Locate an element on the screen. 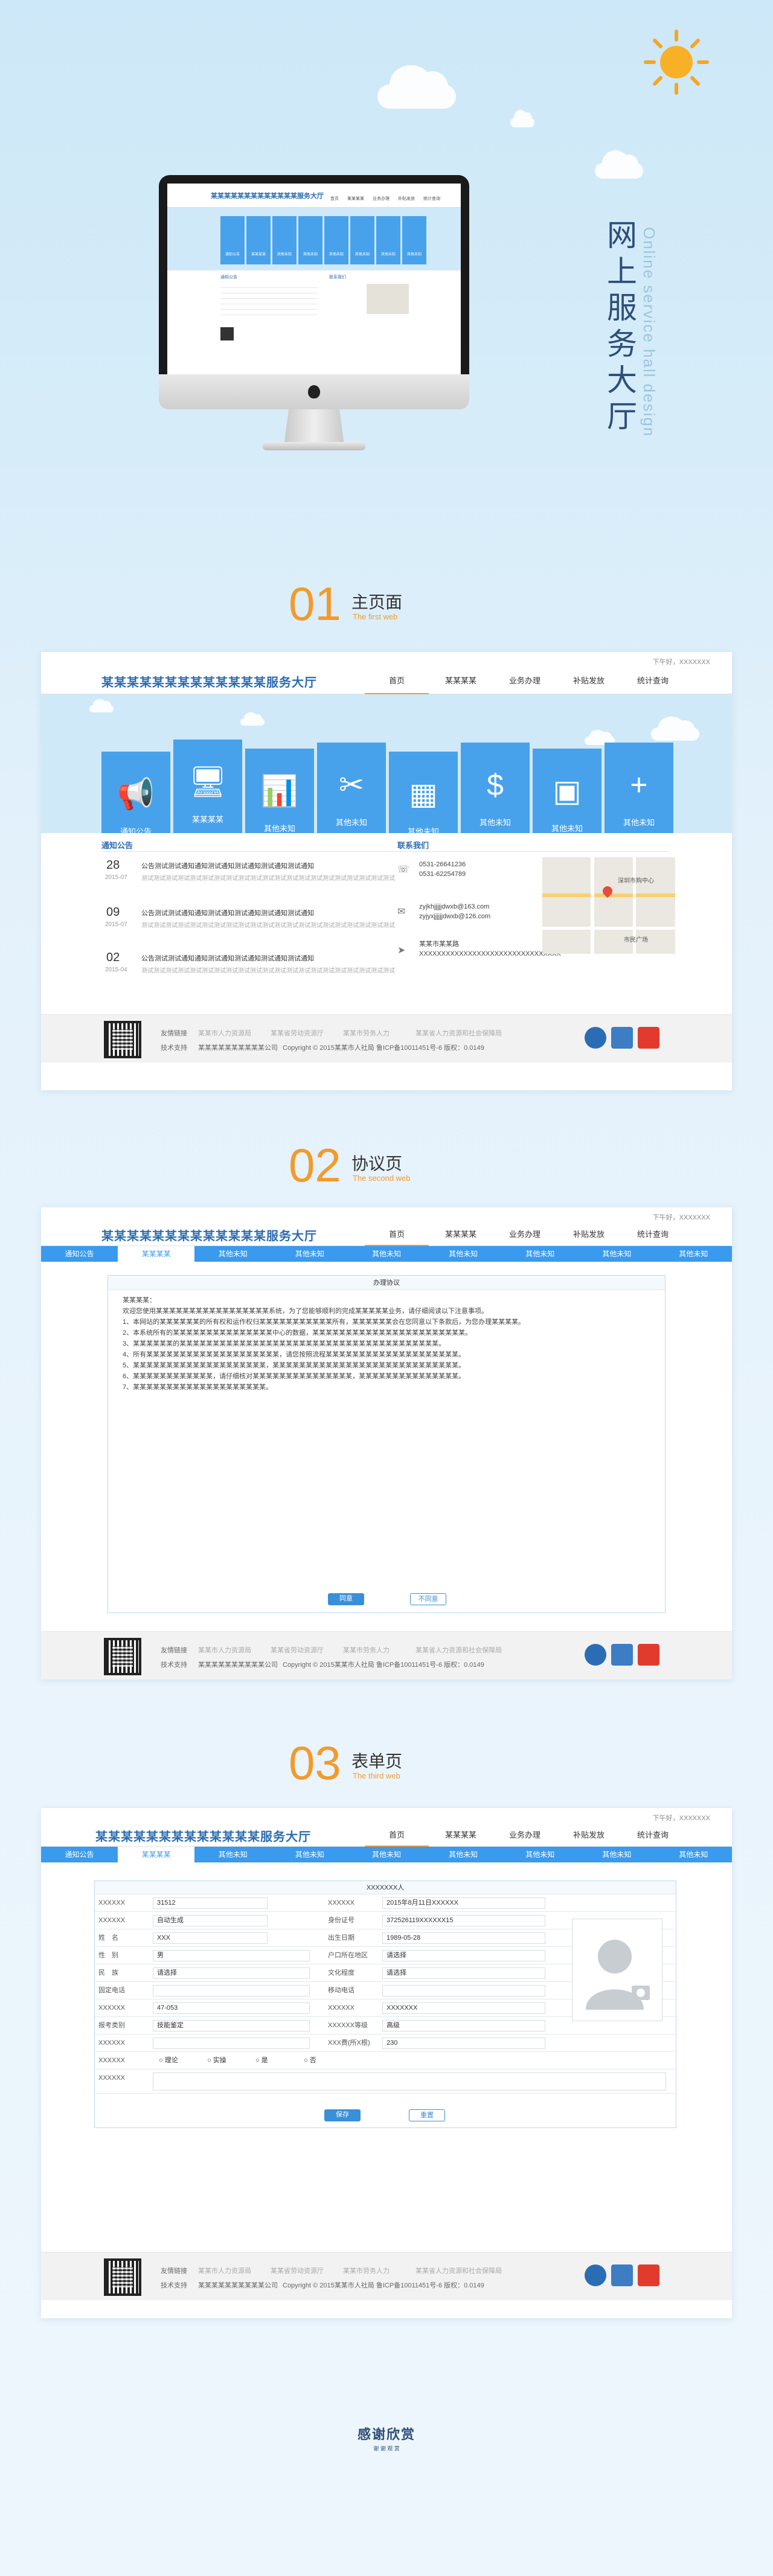  level-select: 高级 is located at coordinates (463, 2026).